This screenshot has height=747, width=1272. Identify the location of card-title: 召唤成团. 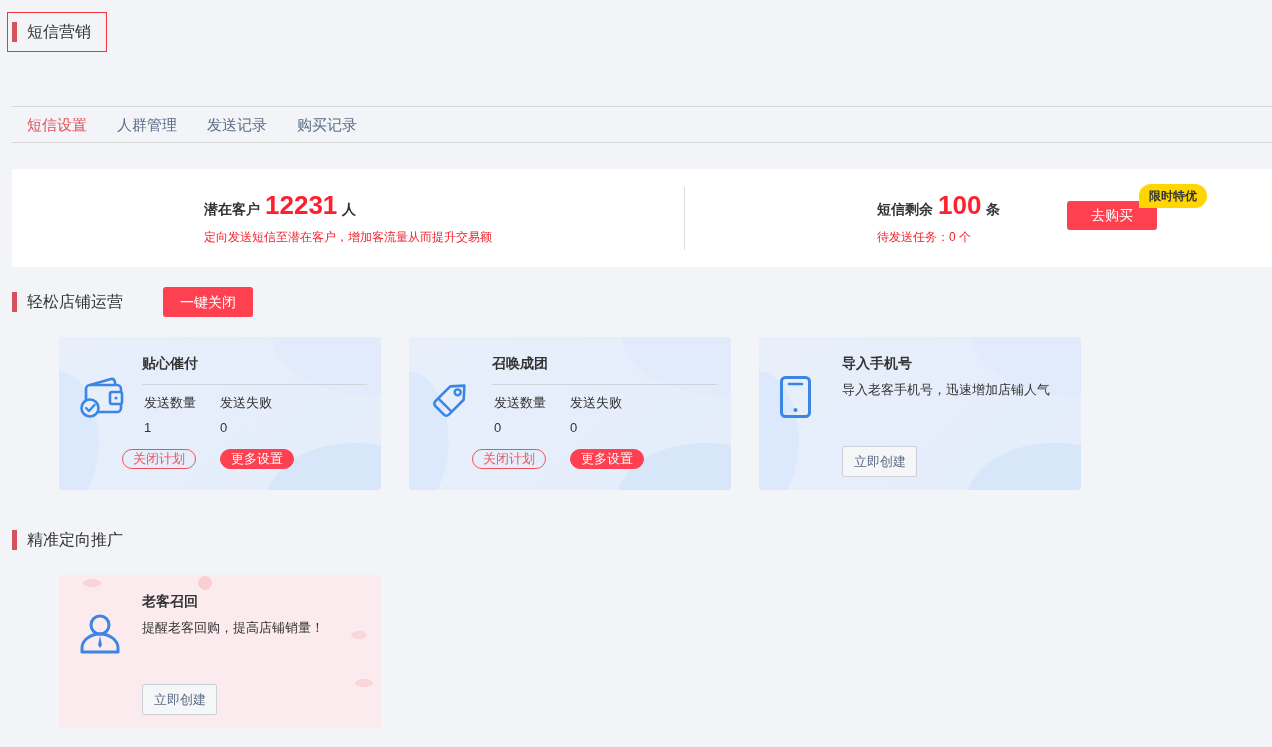
(520, 363).